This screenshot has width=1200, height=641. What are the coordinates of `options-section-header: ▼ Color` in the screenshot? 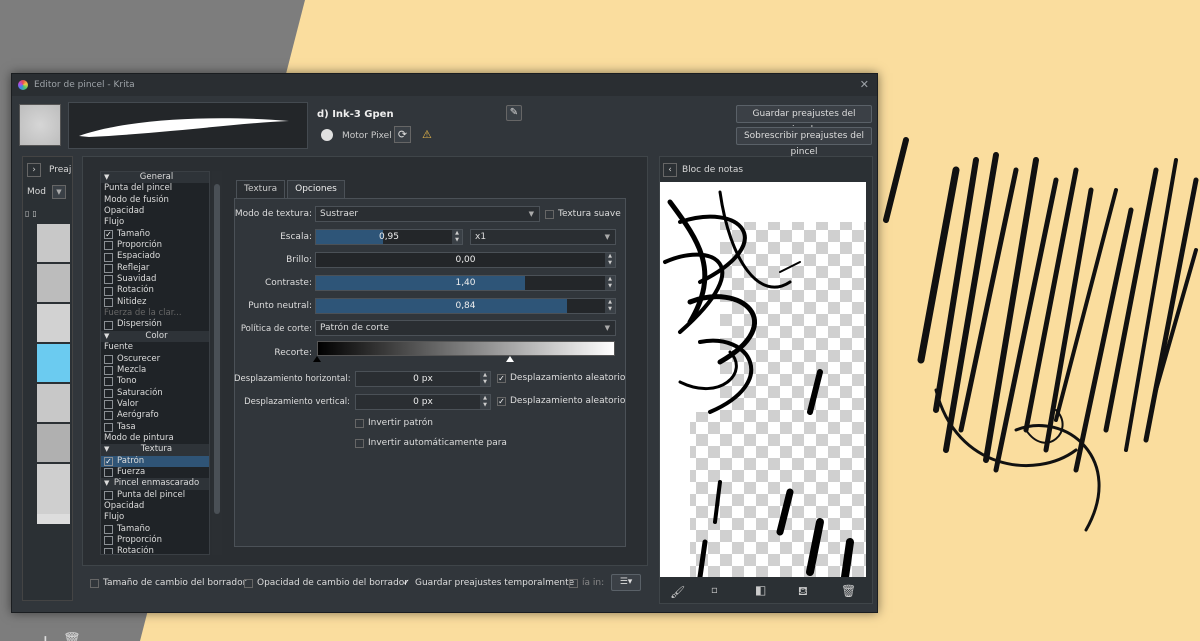 It's located at (155, 336).